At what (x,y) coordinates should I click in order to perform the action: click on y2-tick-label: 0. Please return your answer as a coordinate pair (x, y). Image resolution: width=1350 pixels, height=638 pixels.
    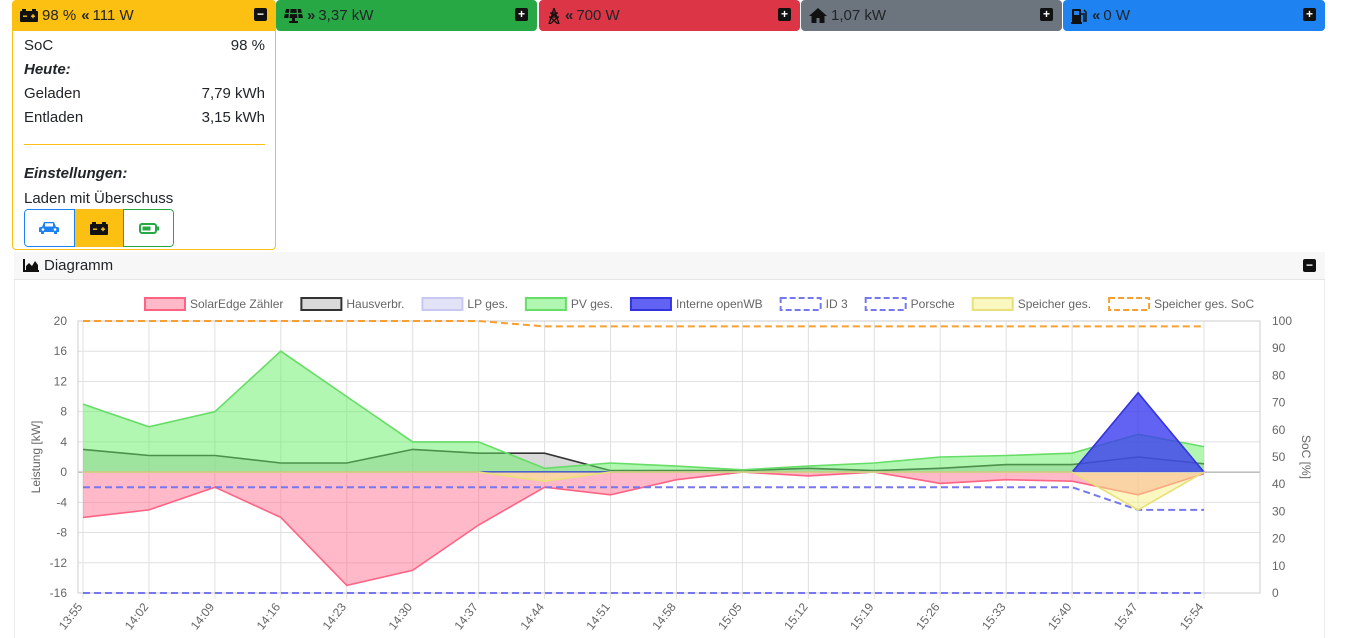
    Looking at the image, I should click on (1275, 593).